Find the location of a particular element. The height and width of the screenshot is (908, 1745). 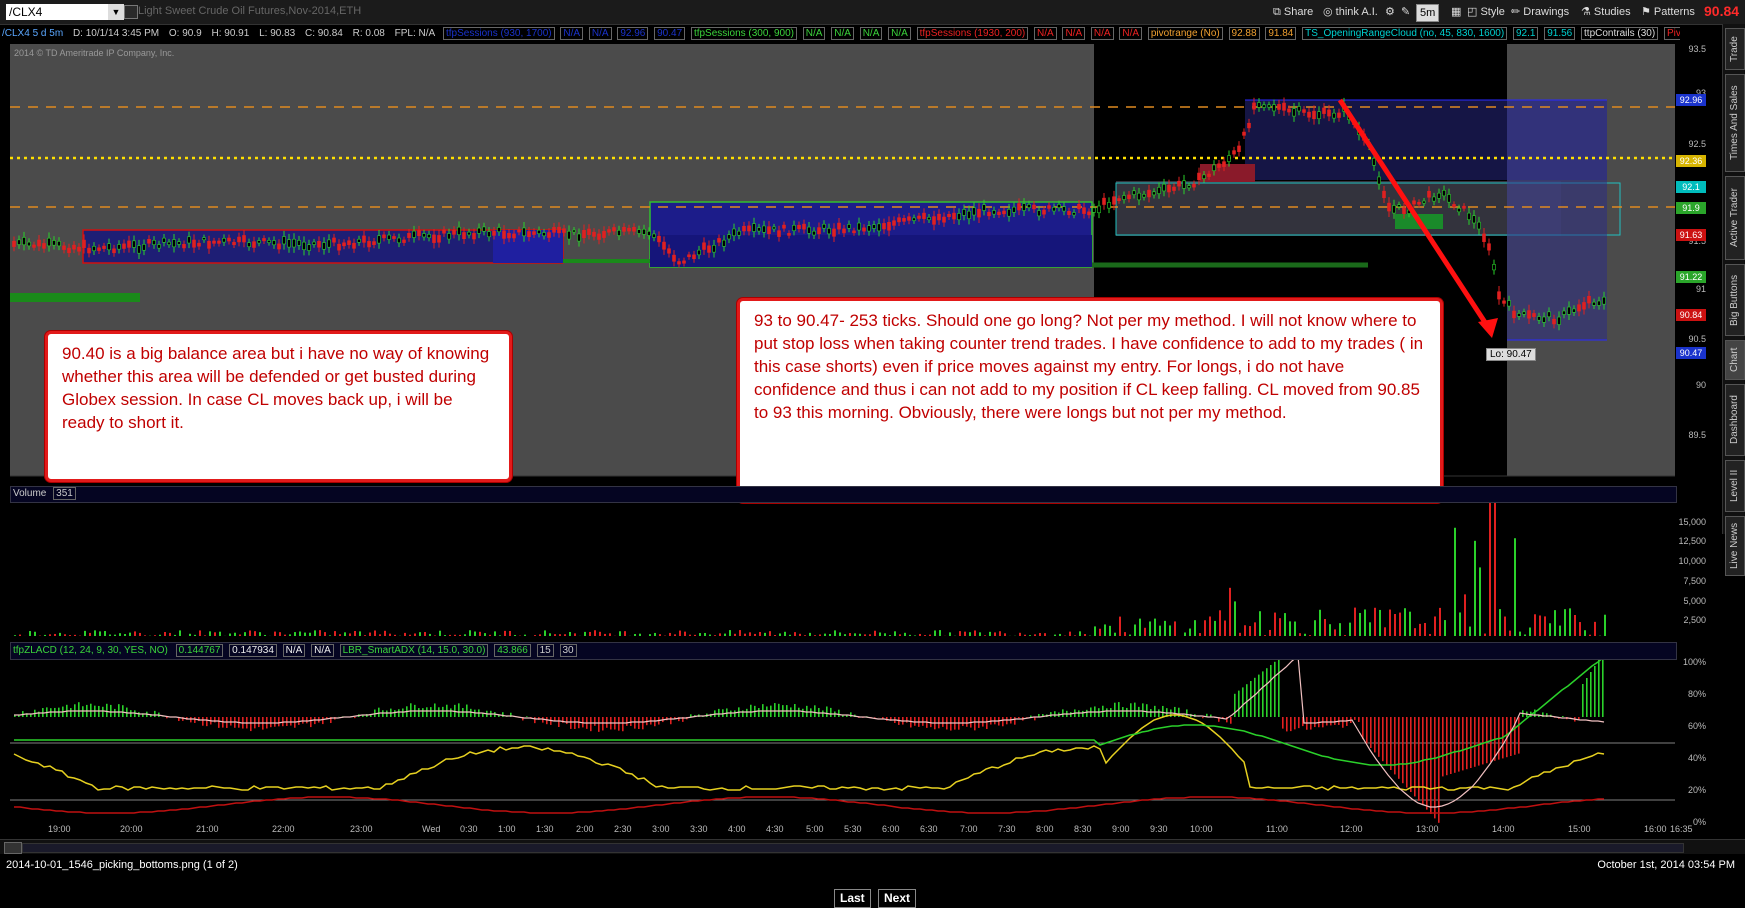

scroll-left-icon is located at coordinates (13, 848).